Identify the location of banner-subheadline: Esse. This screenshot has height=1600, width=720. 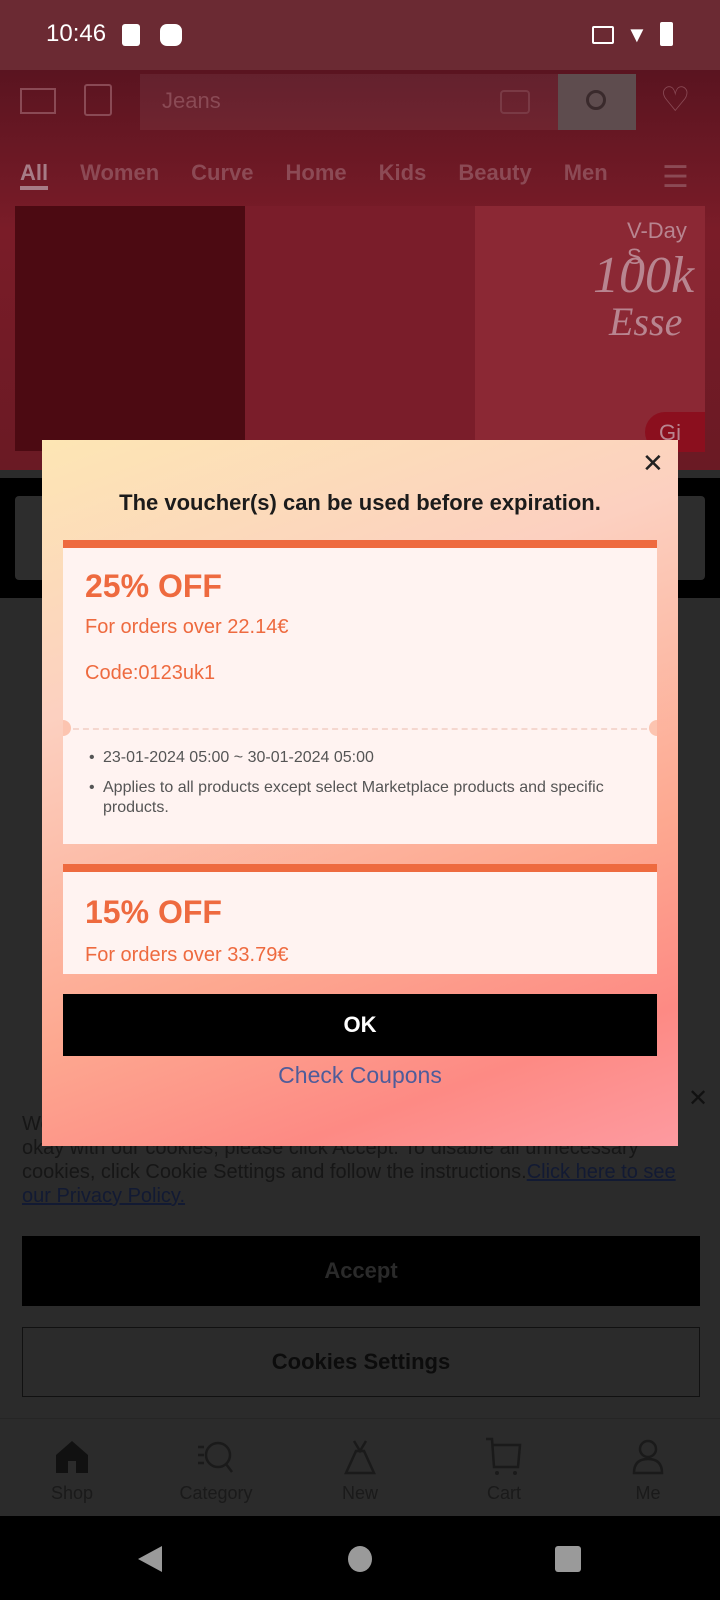
(646, 321).